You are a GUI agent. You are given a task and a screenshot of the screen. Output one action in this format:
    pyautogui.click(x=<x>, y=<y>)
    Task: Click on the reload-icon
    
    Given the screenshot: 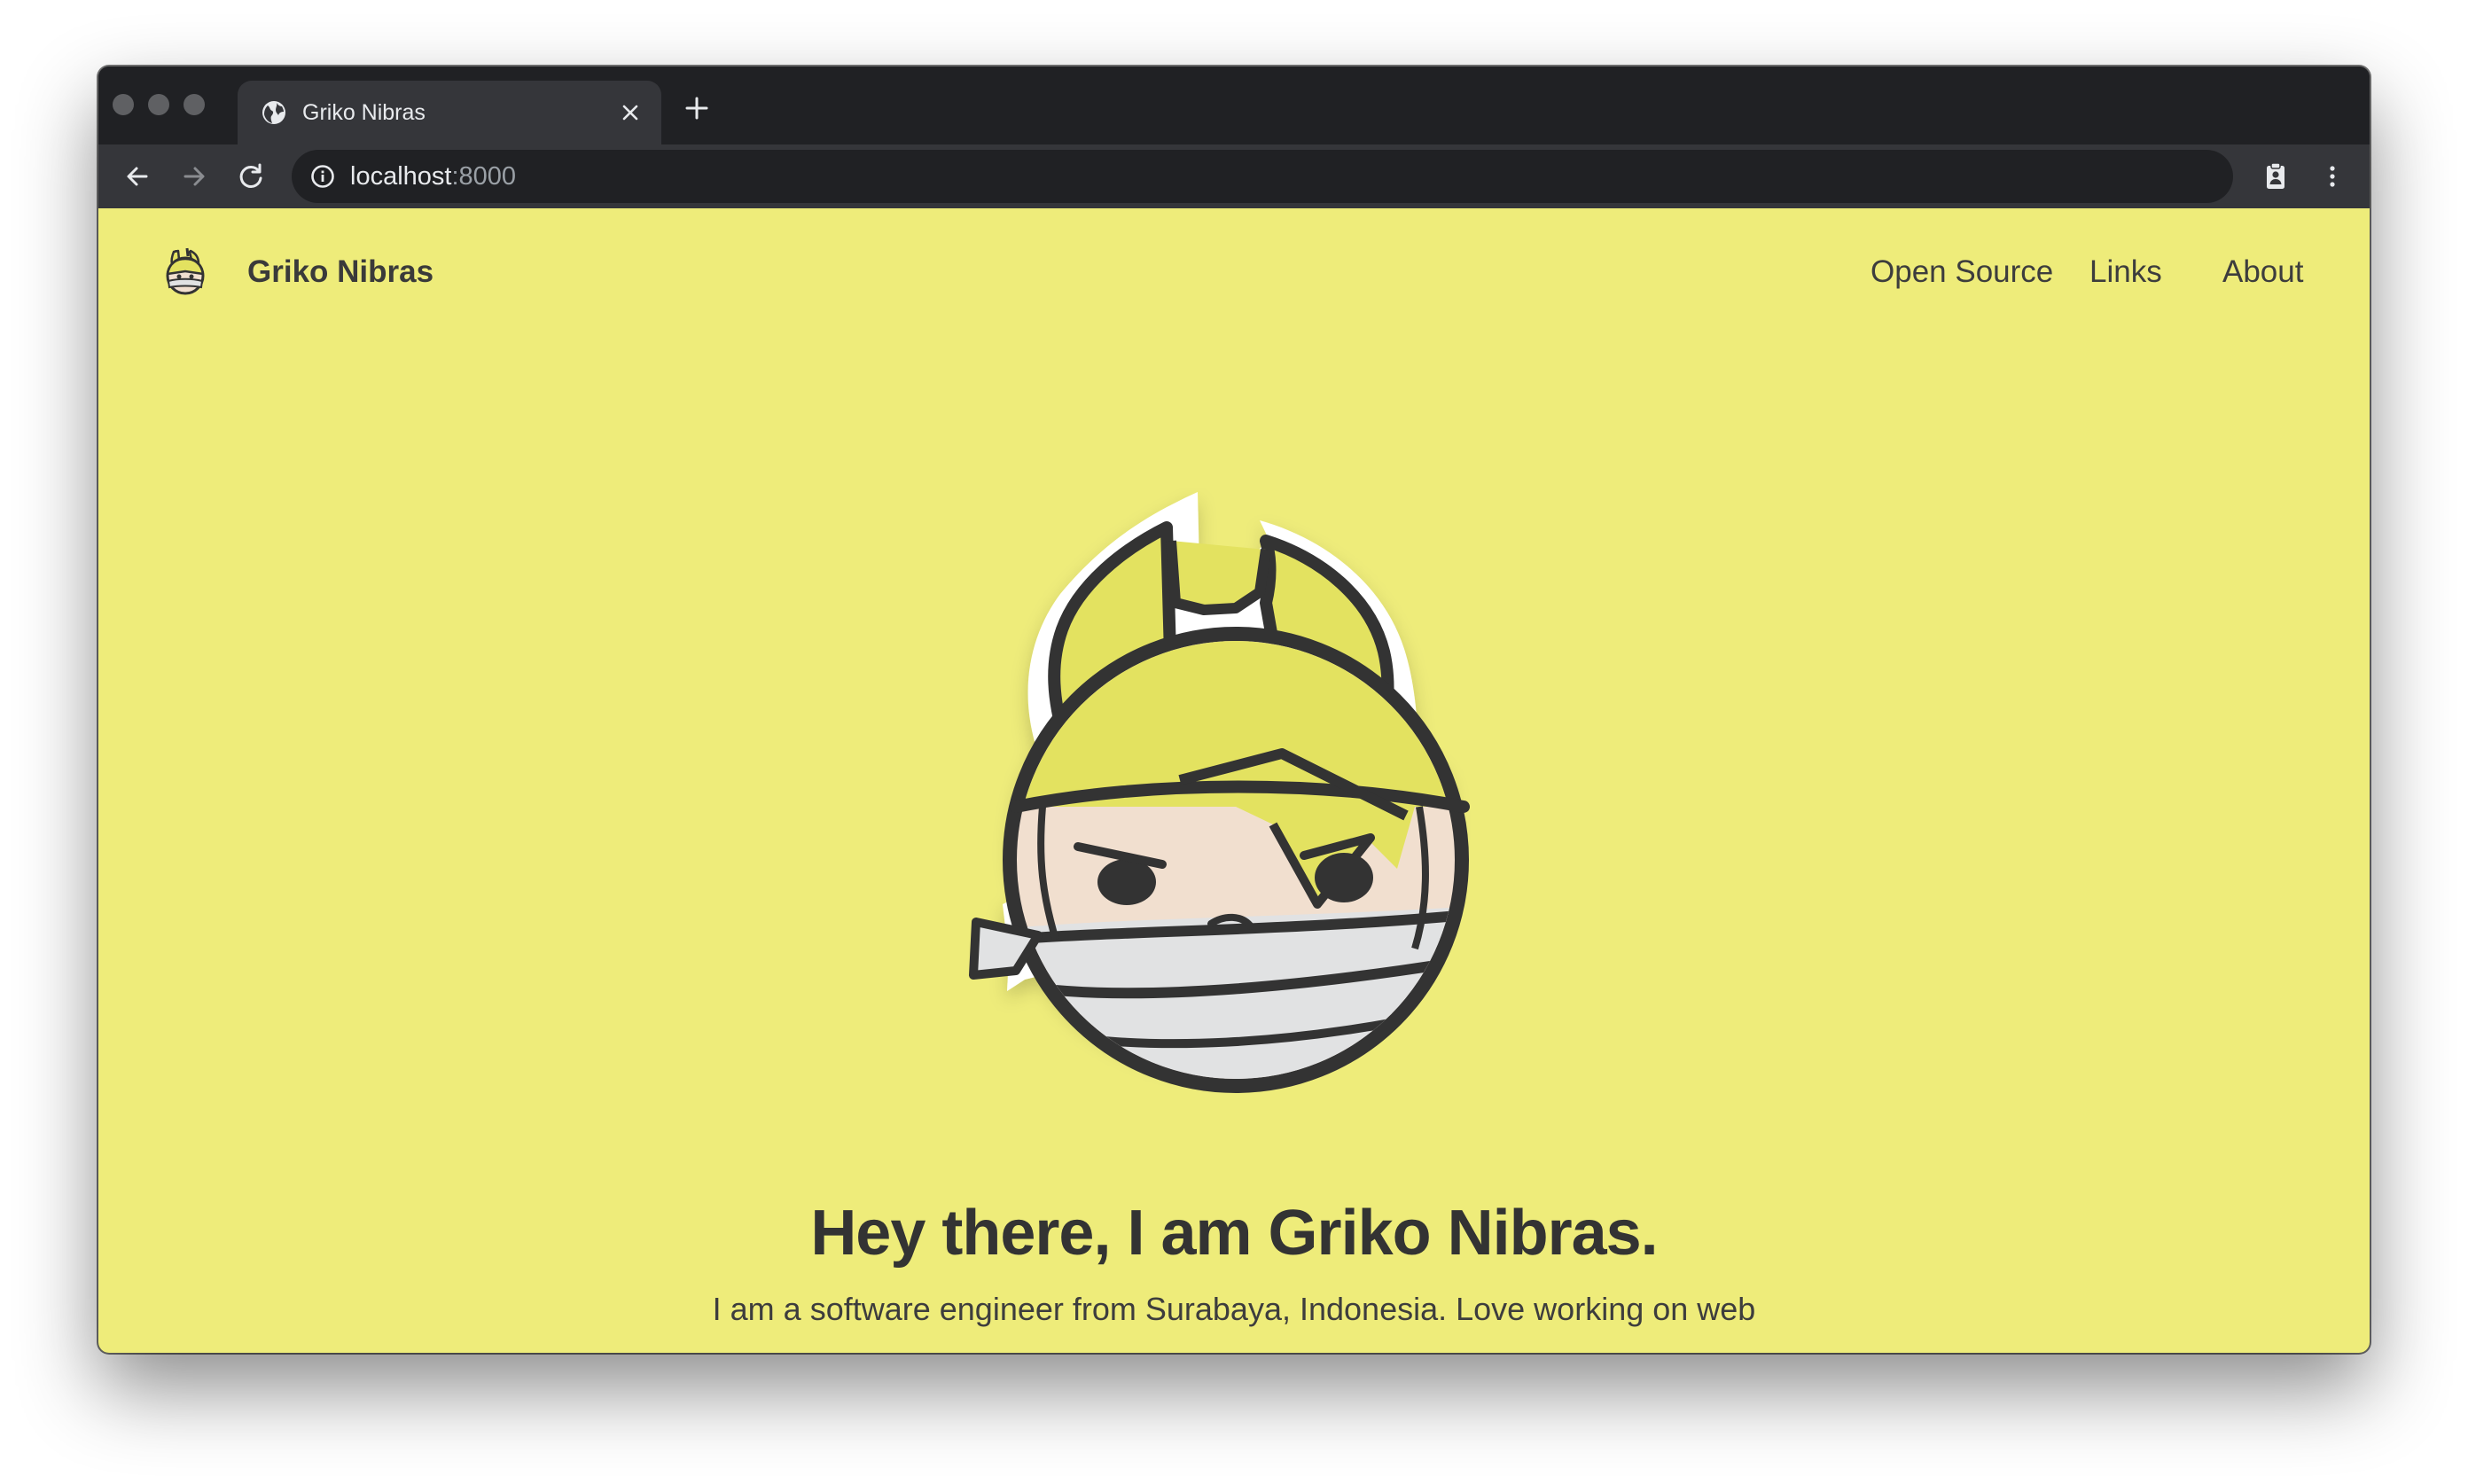 What is the action you would take?
    pyautogui.click(x=251, y=176)
    